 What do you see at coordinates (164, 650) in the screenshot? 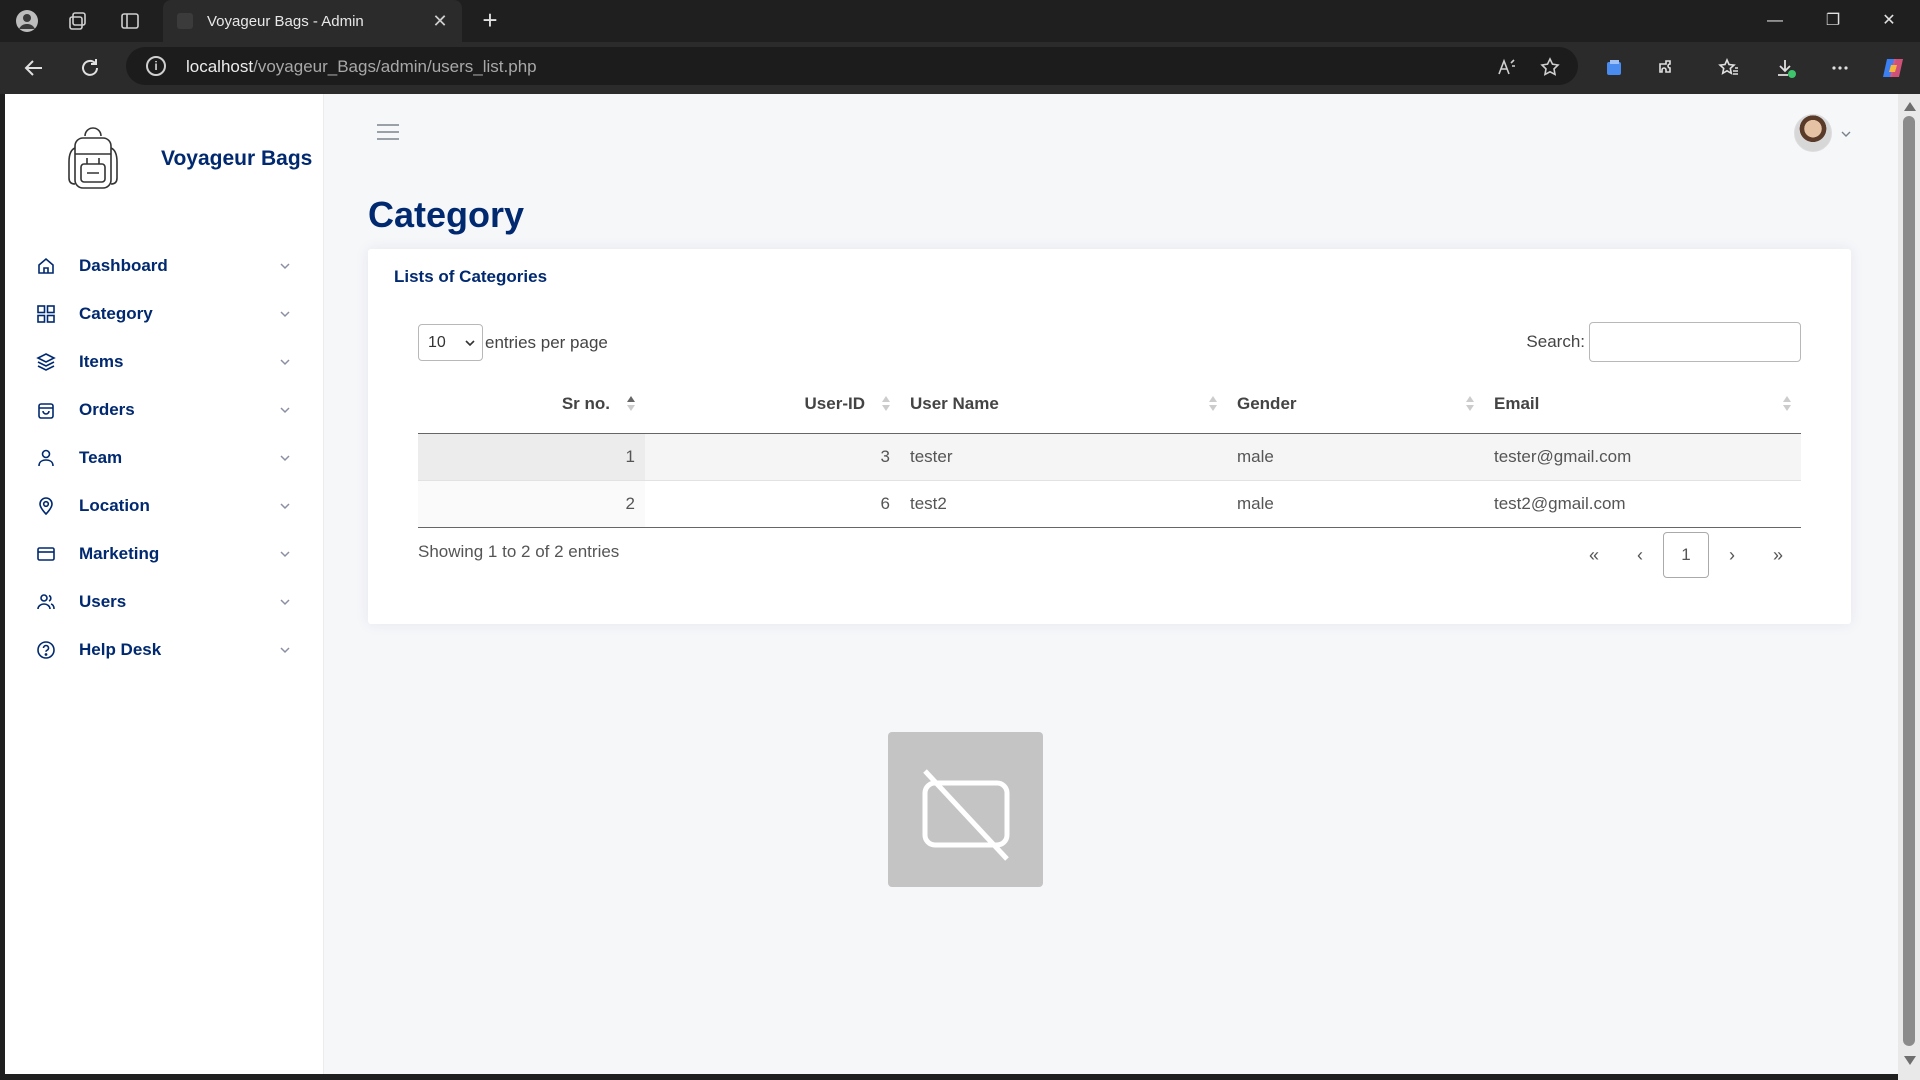
I see `sidebar-item-help-desk: Help Desk` at bounding box center [164, 650].